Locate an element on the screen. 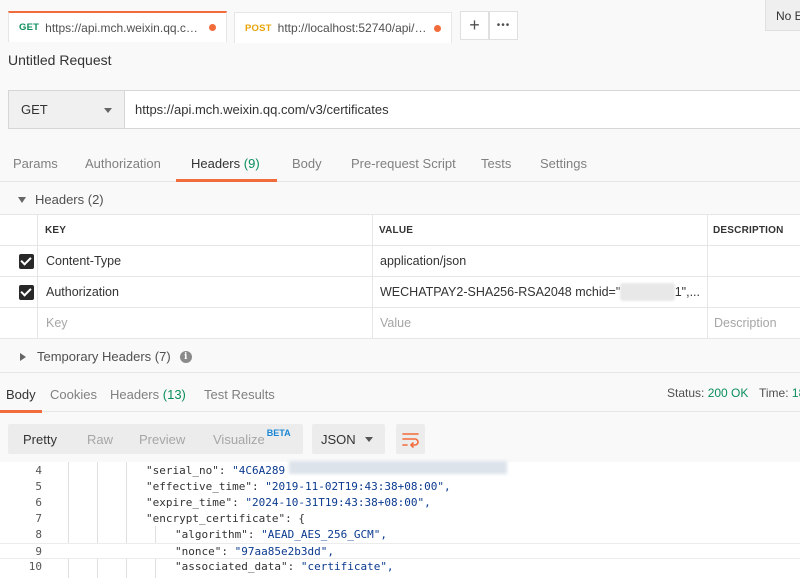  table-row-new: Key Value Description is located at coordinates (400, 323).